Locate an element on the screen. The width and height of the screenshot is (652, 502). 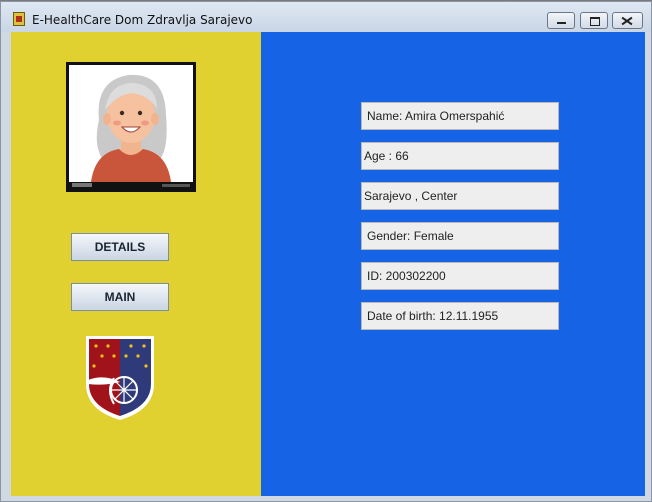
date-of-birth-field: Date of birth: 12.11.1955 is located at coordinates (460, 316).